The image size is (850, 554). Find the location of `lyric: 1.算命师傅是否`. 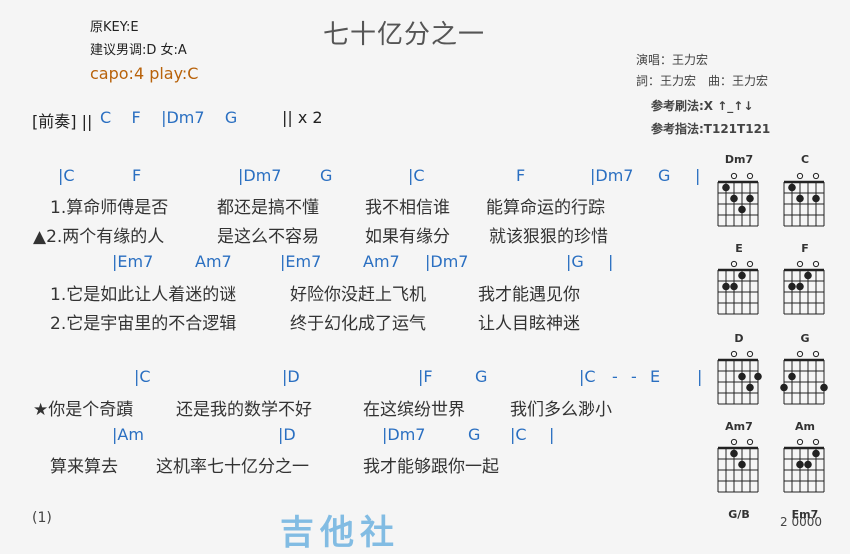

lyric: 1.算命师傅是否 is located at coordinates (109, 208).